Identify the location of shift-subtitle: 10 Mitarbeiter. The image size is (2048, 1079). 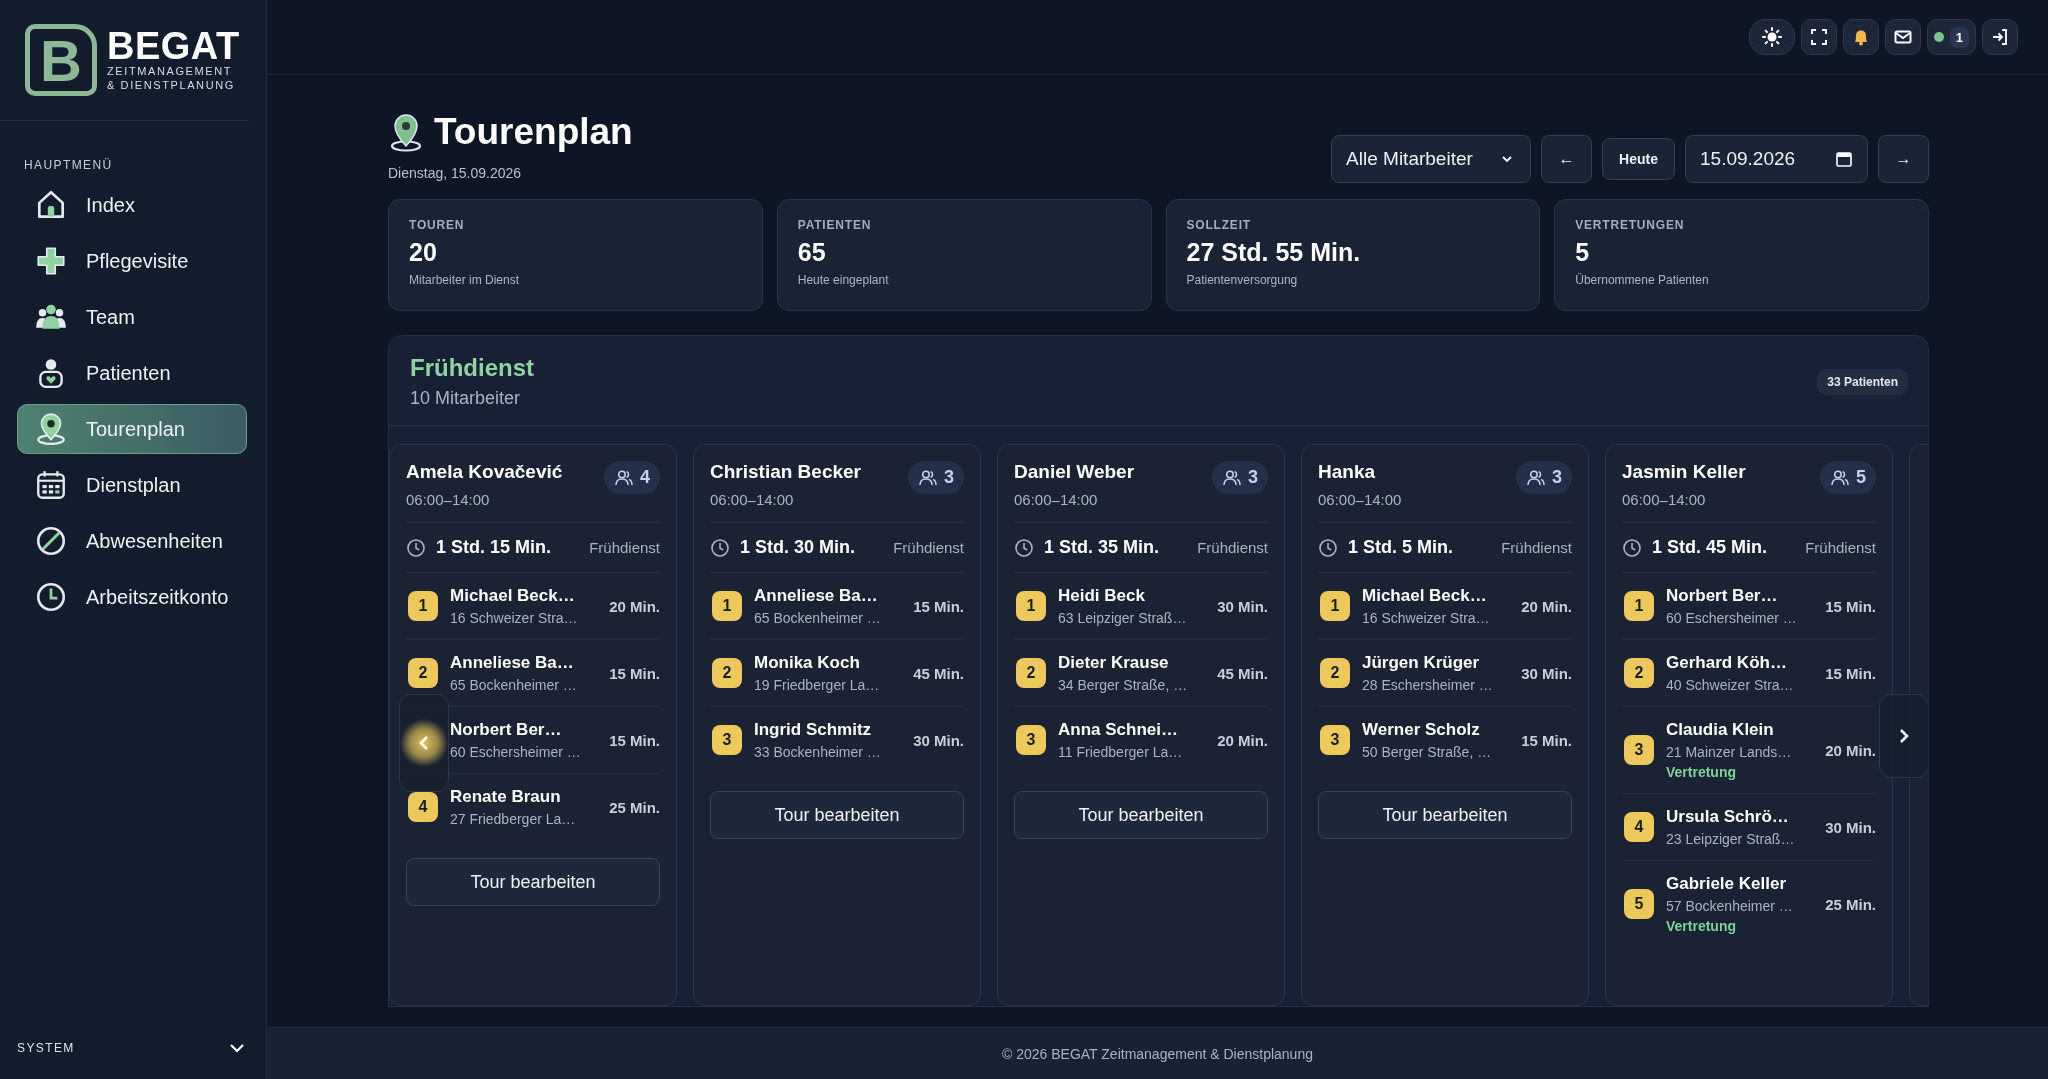
(466, 398).